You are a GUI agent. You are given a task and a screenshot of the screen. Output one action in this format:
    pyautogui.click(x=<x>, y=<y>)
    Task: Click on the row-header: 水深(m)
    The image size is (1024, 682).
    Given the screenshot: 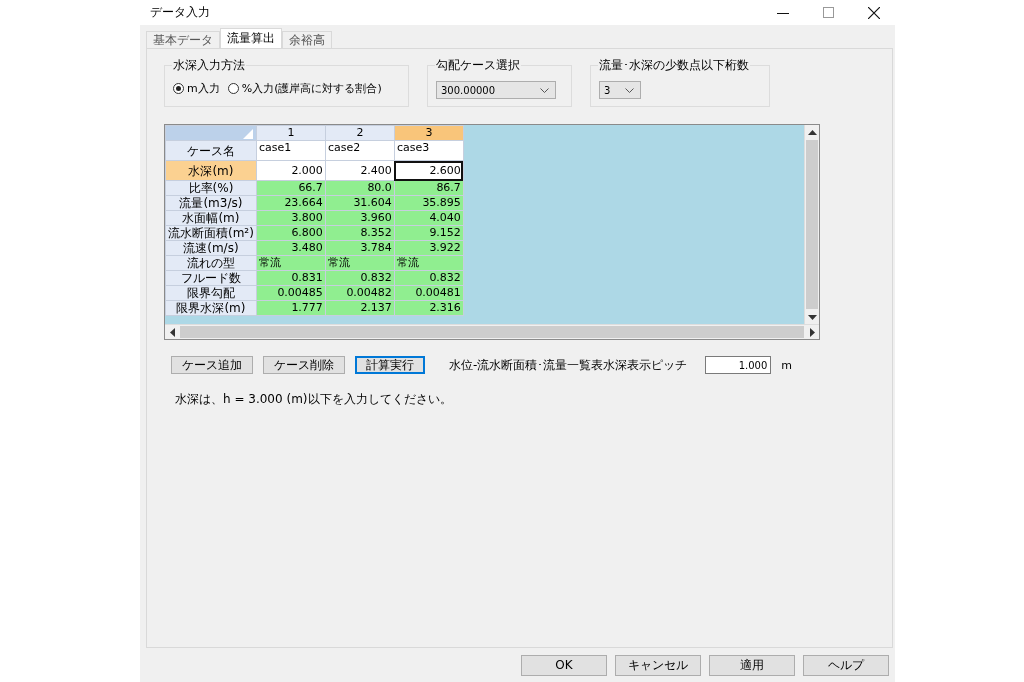 What is the action you would take?
    pyautogui.click(x=211, y=170)
    